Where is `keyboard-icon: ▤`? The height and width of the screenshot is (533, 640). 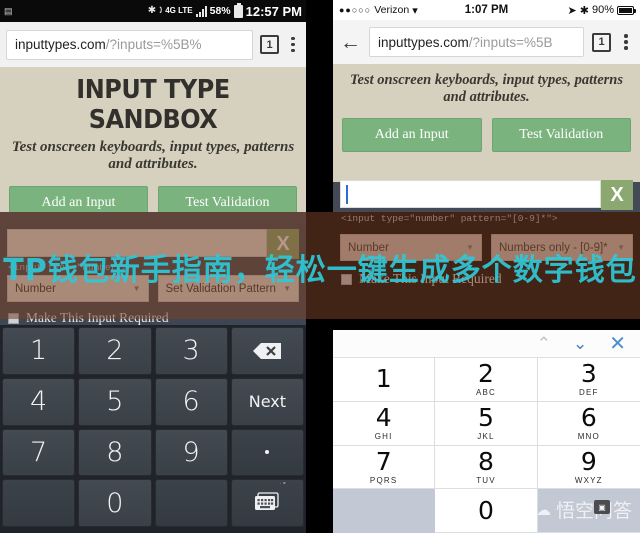 keyboard-icon: ▤ is located at coordinates (8, 10).